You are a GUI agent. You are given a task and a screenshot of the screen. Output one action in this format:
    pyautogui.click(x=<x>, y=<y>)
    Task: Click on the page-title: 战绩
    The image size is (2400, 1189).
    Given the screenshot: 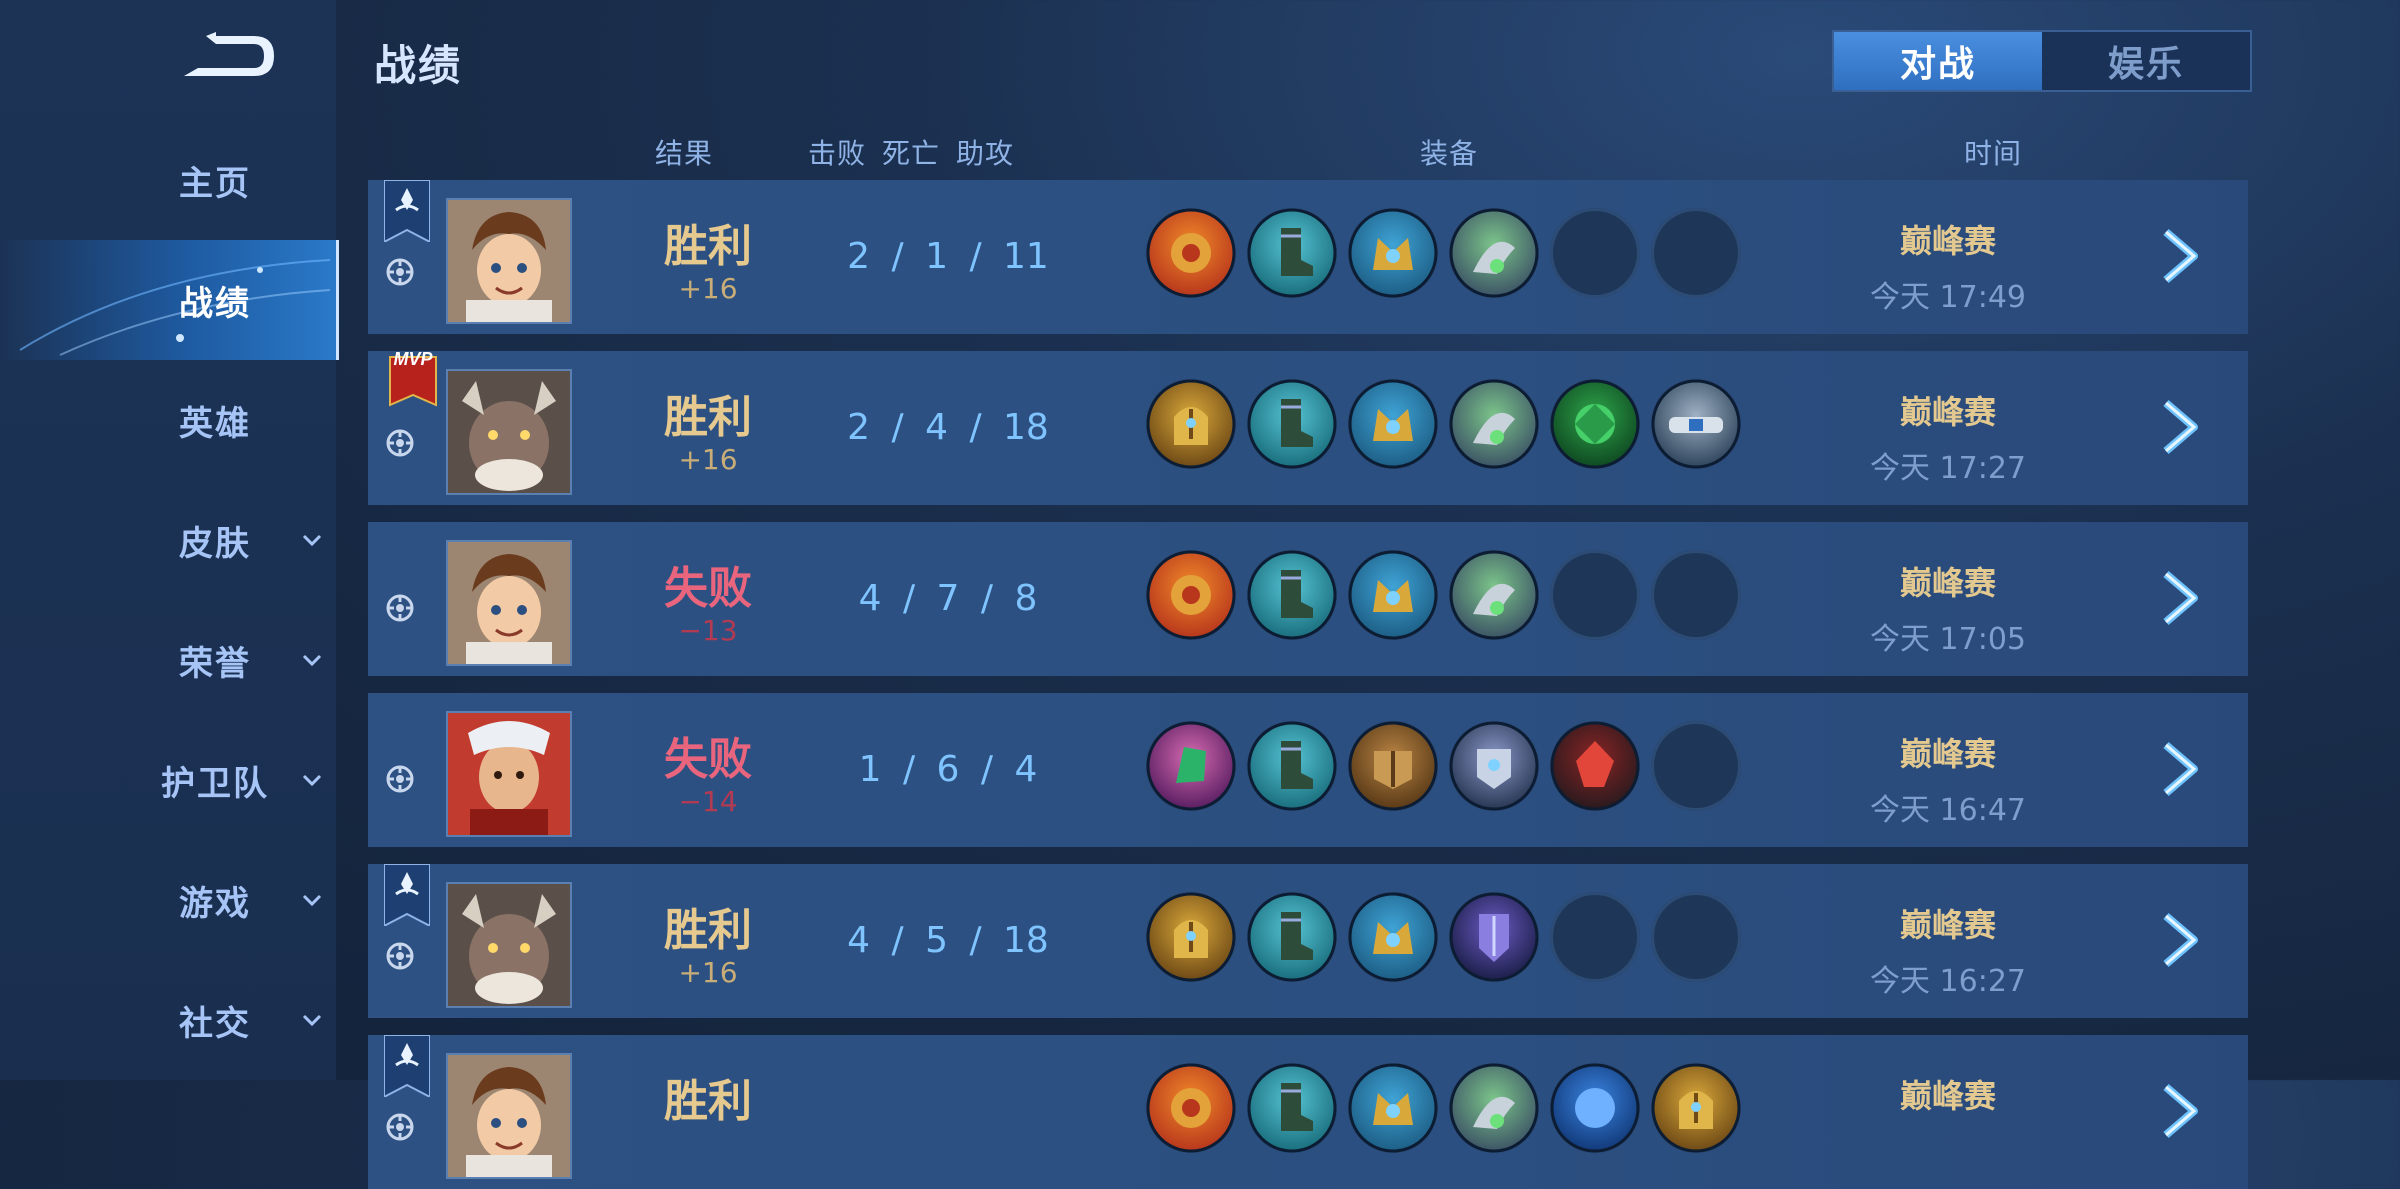 What is the action you would take?
    pyautogui.click(x=418, y=65)
    